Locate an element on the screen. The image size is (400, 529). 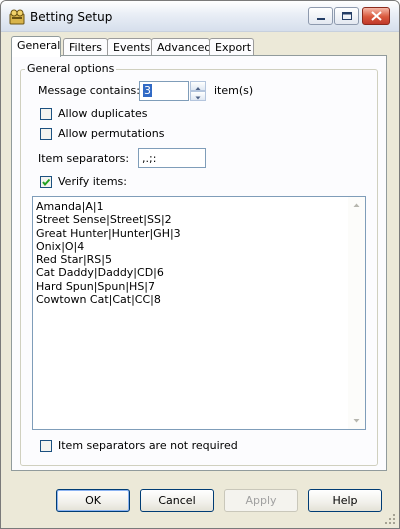
item-separators-label: Item separators: is located at coordinates (84, 158).